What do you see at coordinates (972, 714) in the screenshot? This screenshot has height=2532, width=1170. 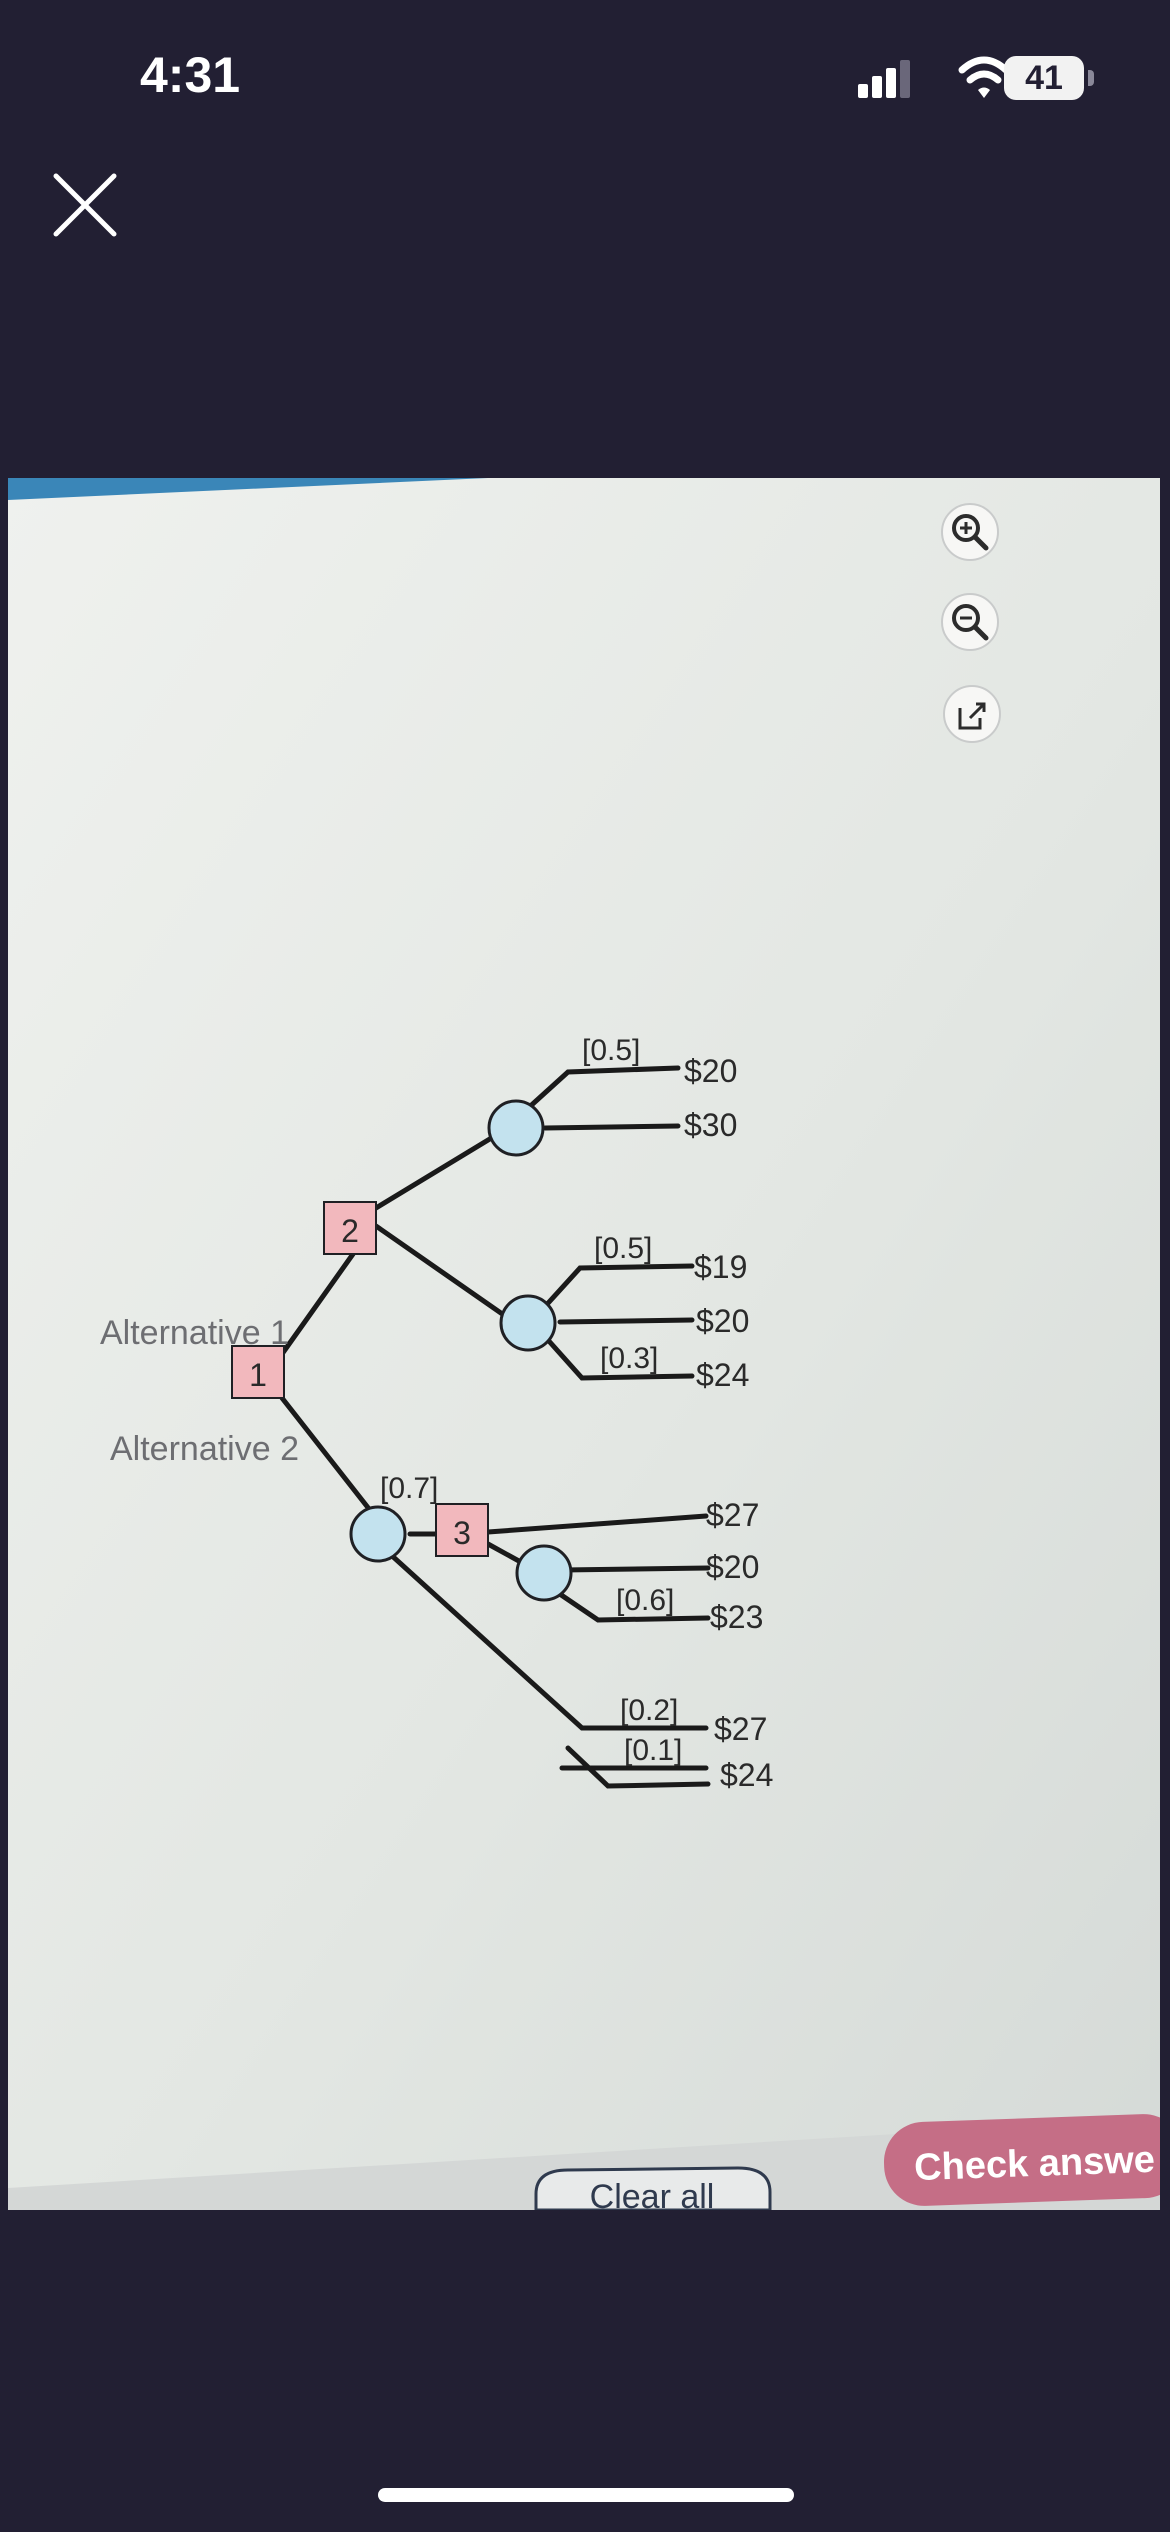 I see `open-external-icon` at bounding box center [972, 714].